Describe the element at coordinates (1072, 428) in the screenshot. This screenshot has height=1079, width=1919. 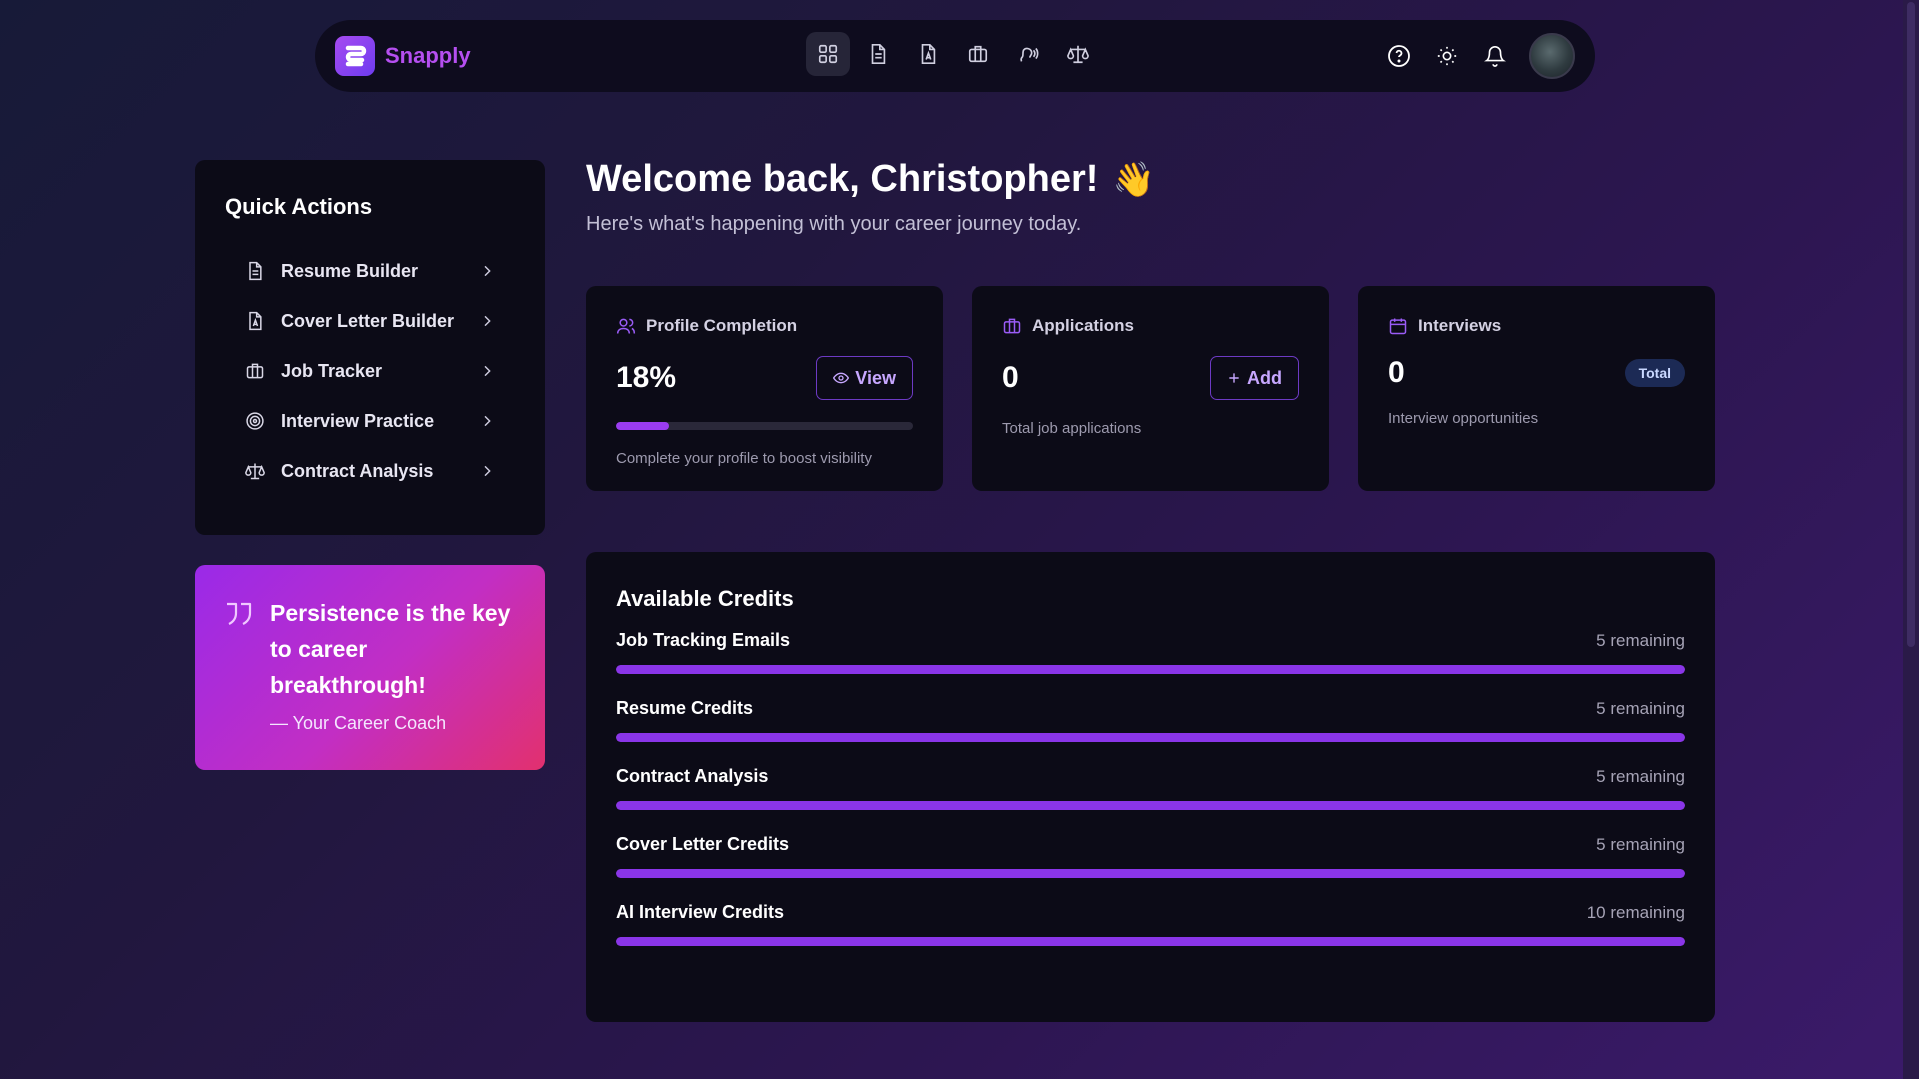
I see `card-subtext: Total job applications` at that location.